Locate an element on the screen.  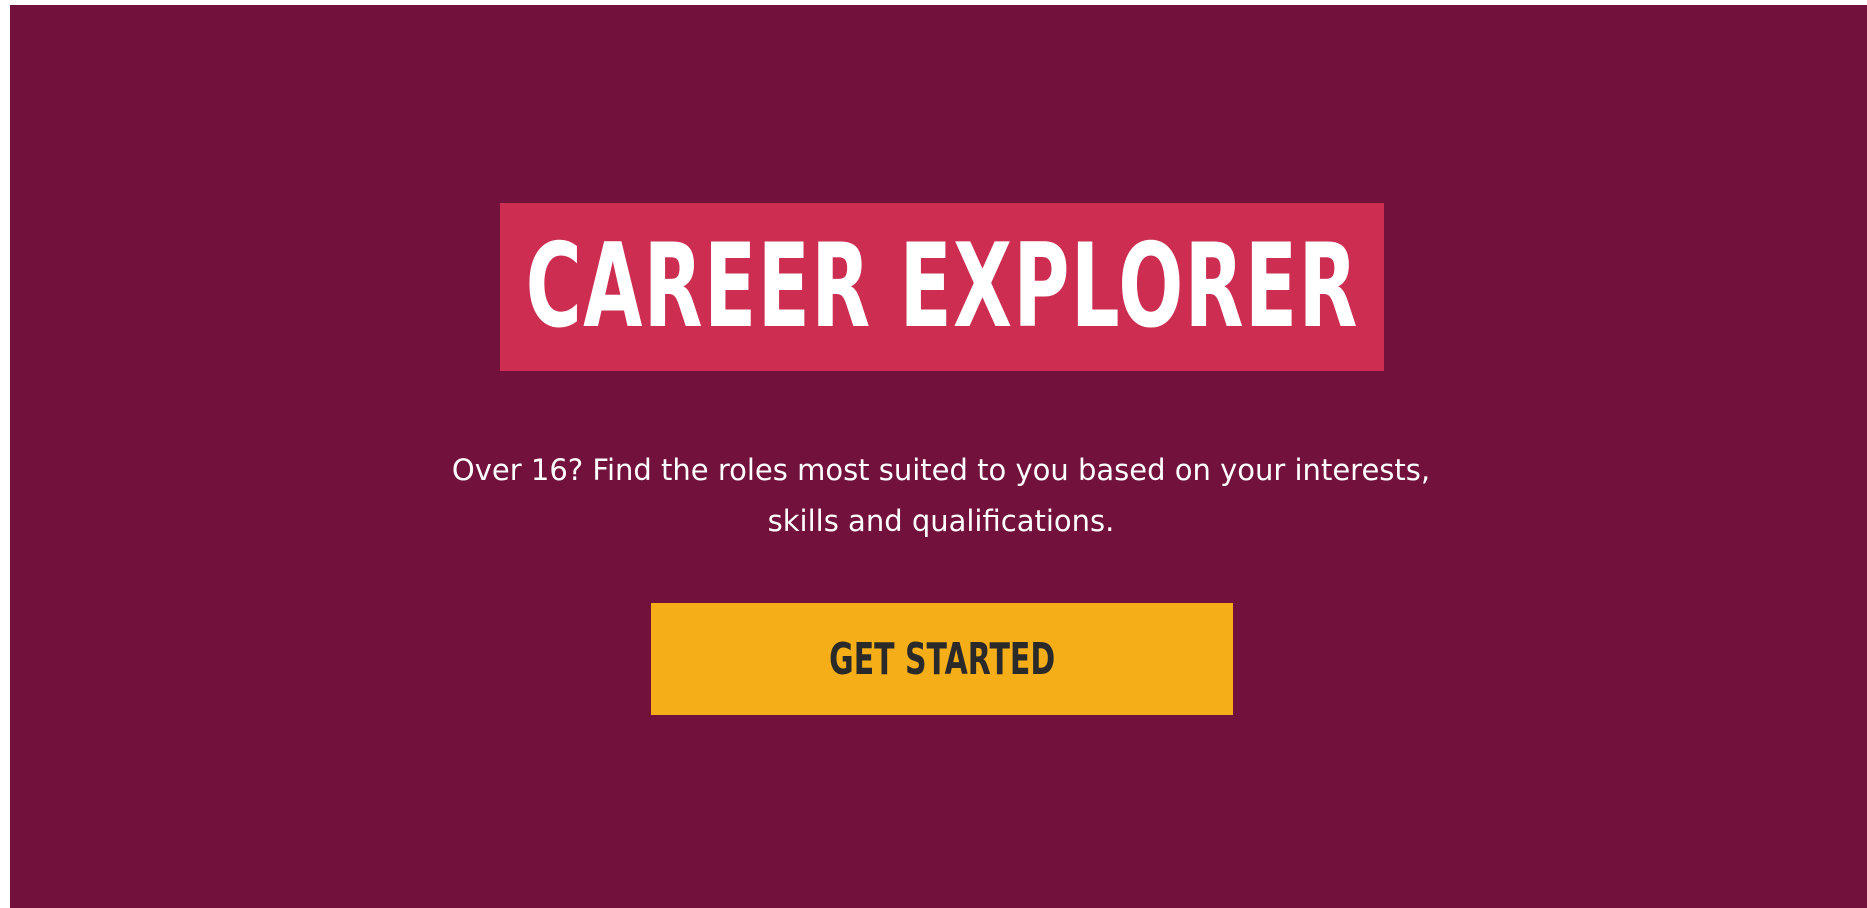
get-started-label: GET STARTED is located at coordinates (942, 659).